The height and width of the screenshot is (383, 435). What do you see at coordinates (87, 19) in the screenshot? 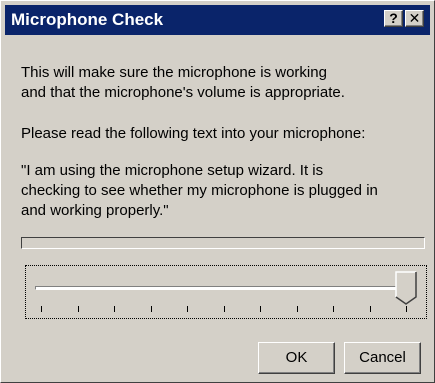
I see `window-title: Microphone Check` at bounding box center [87, 19].